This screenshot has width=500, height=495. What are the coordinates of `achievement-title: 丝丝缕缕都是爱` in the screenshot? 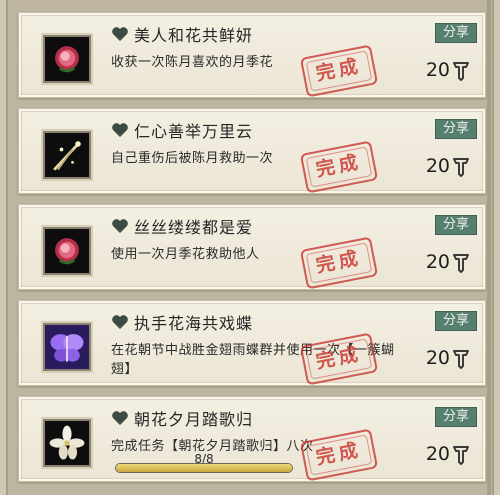 It's located at (194, 227).